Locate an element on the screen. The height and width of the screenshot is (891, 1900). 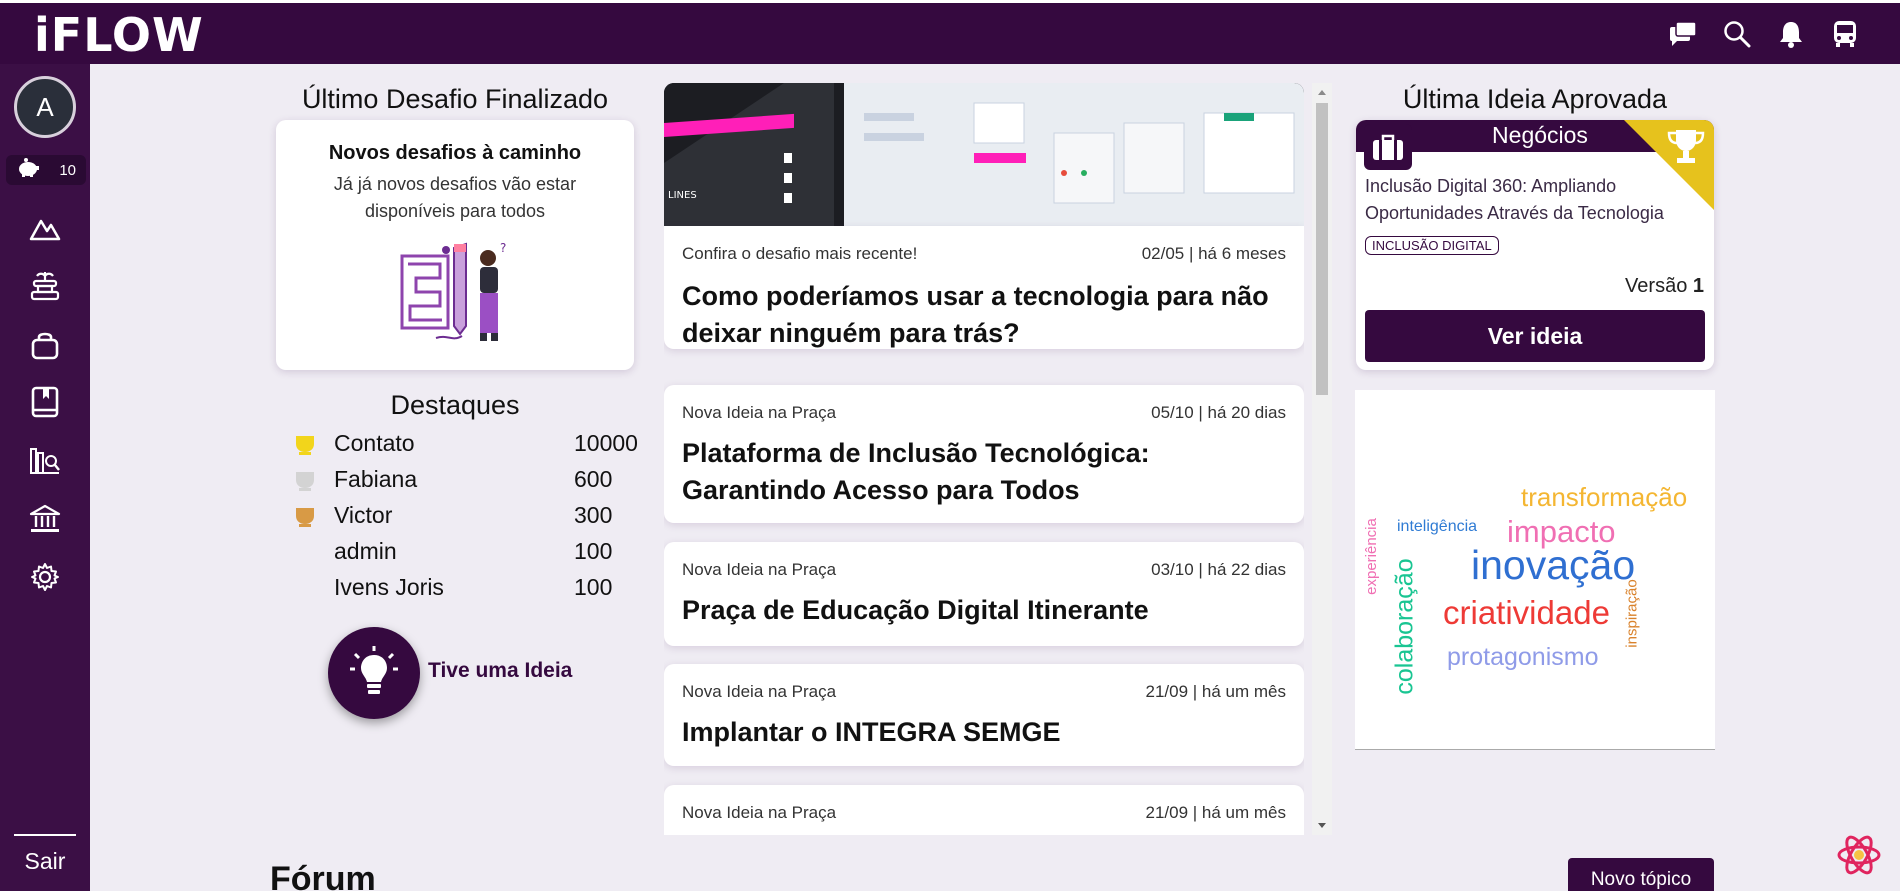
logout-button: Sair is located at coordinates (45, 861).